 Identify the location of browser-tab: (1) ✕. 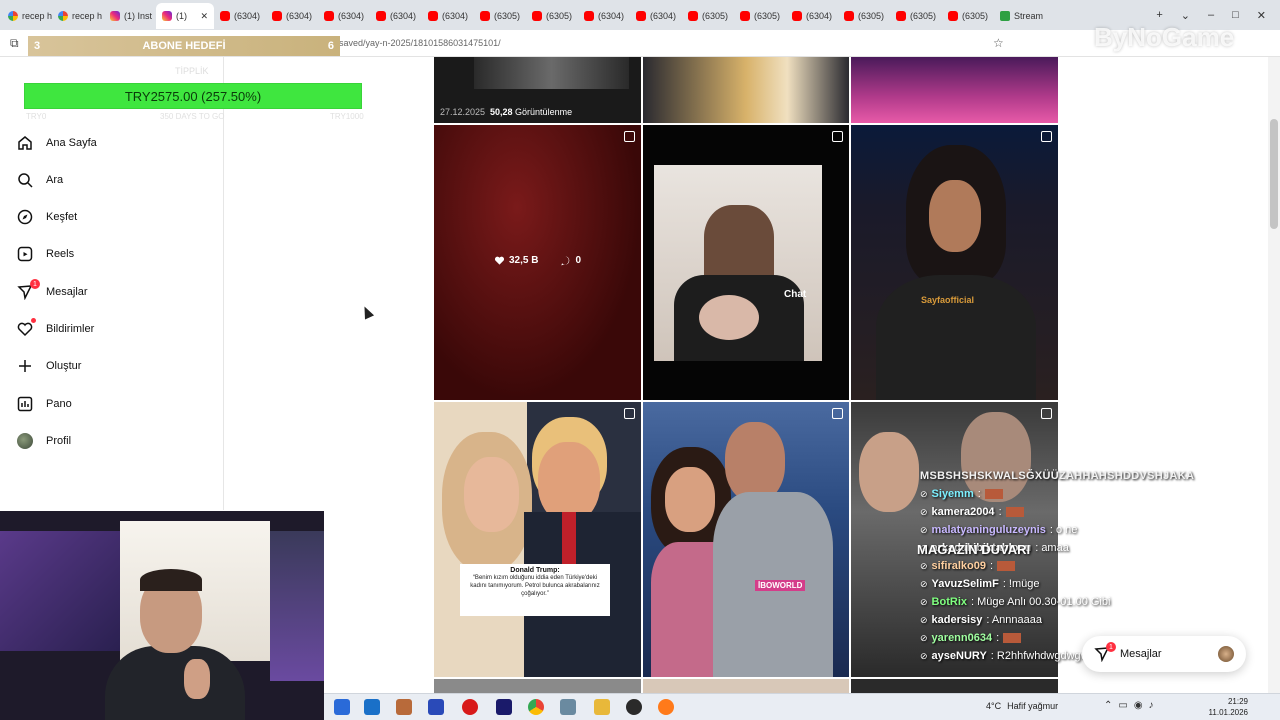
(185, 16).